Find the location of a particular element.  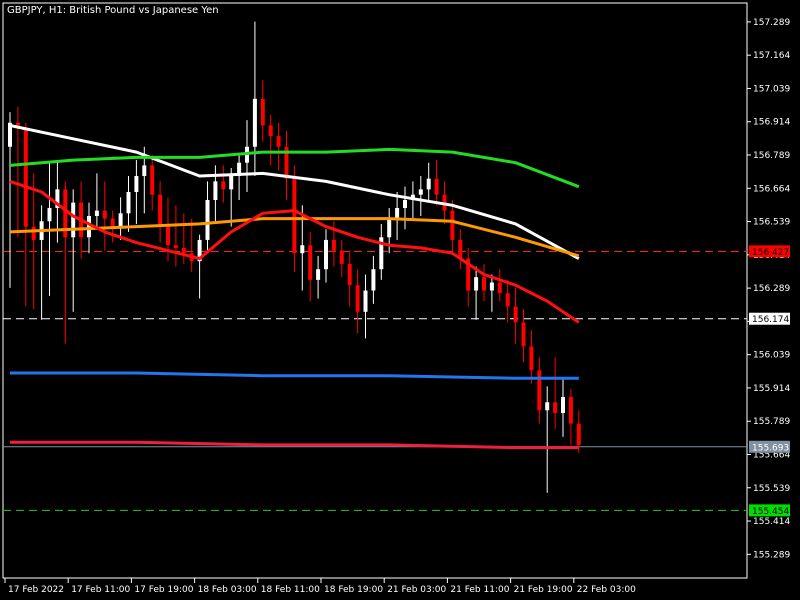

time-tick-label: 17 Feb 19:00 is located at coordinates (163, 590).